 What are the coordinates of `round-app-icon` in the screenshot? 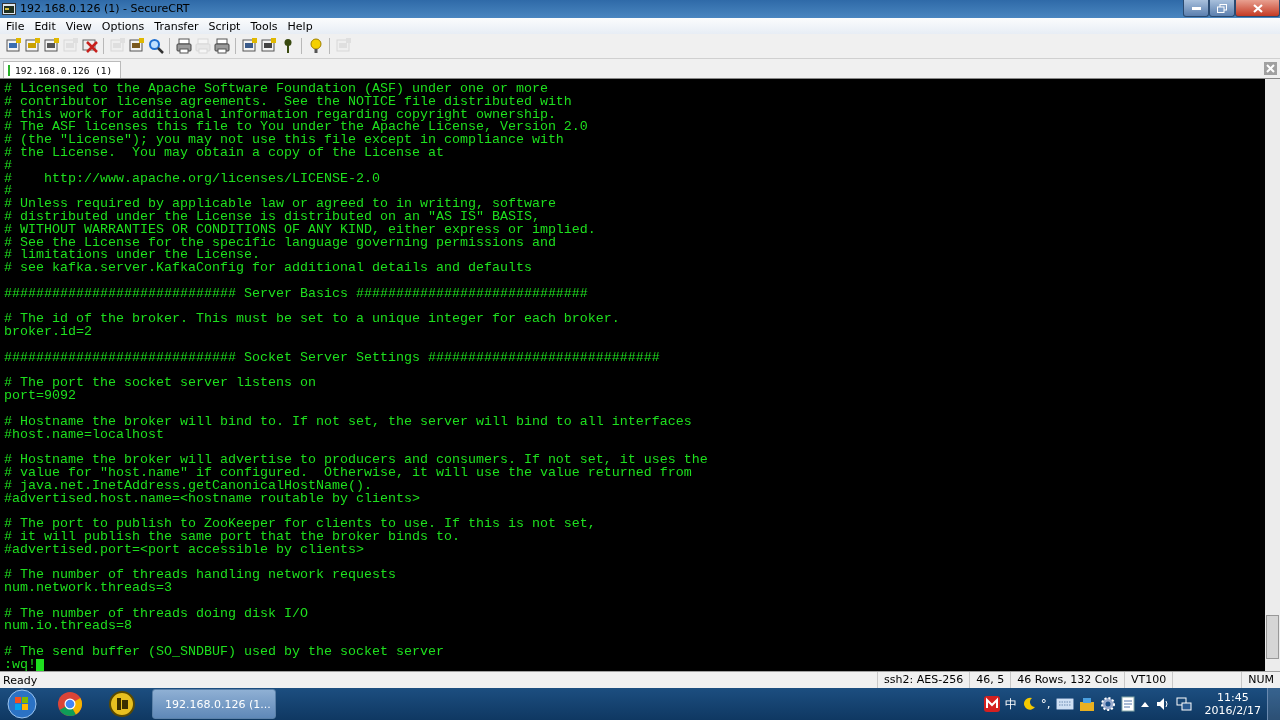 It's located at (122, 704).